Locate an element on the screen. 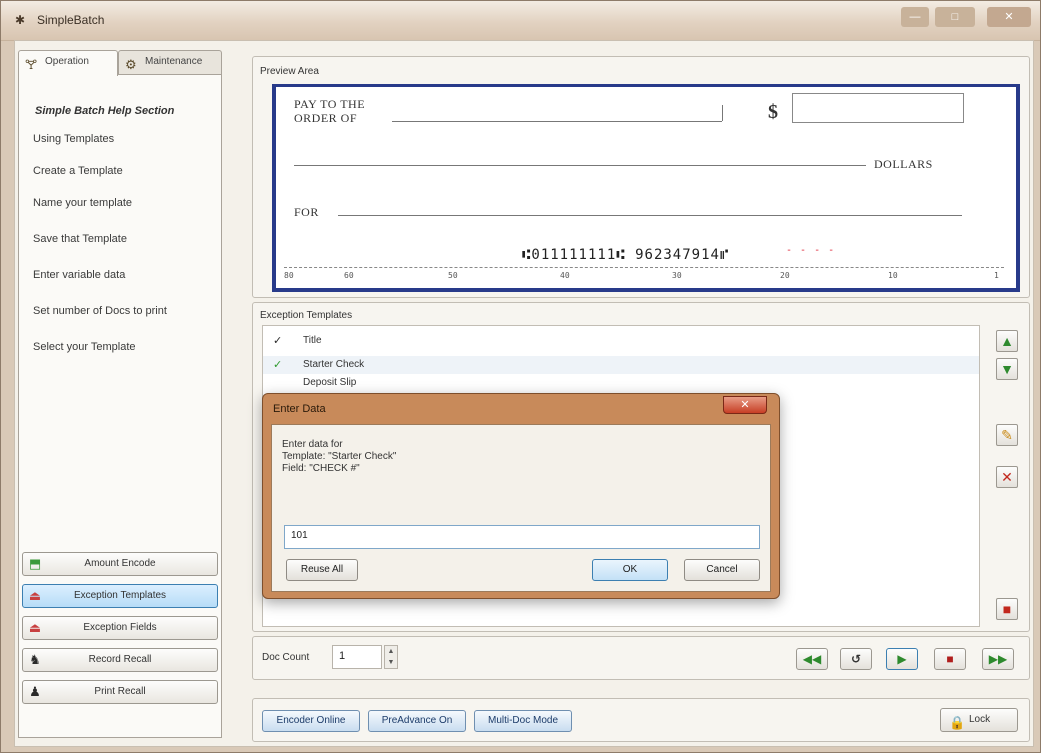 This screenshot has height=753, width=1041. print-recall-label: Print Recall is located at coordinates (120, 691).